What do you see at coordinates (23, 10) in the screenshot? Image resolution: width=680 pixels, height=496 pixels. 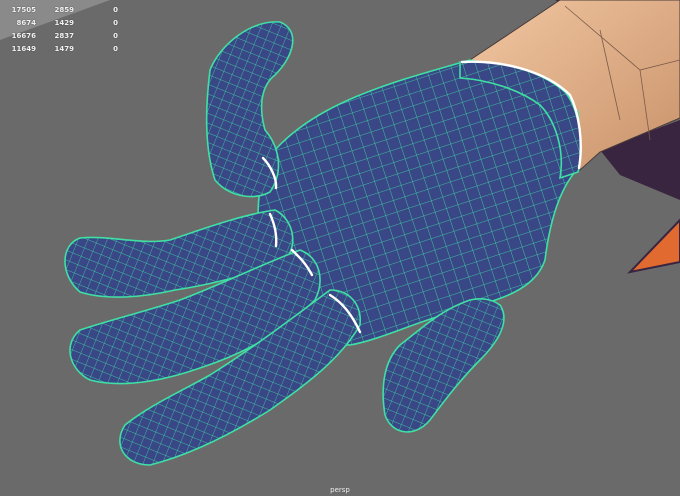 I see `hud-value: 17505` at bounding box center [23, 10].